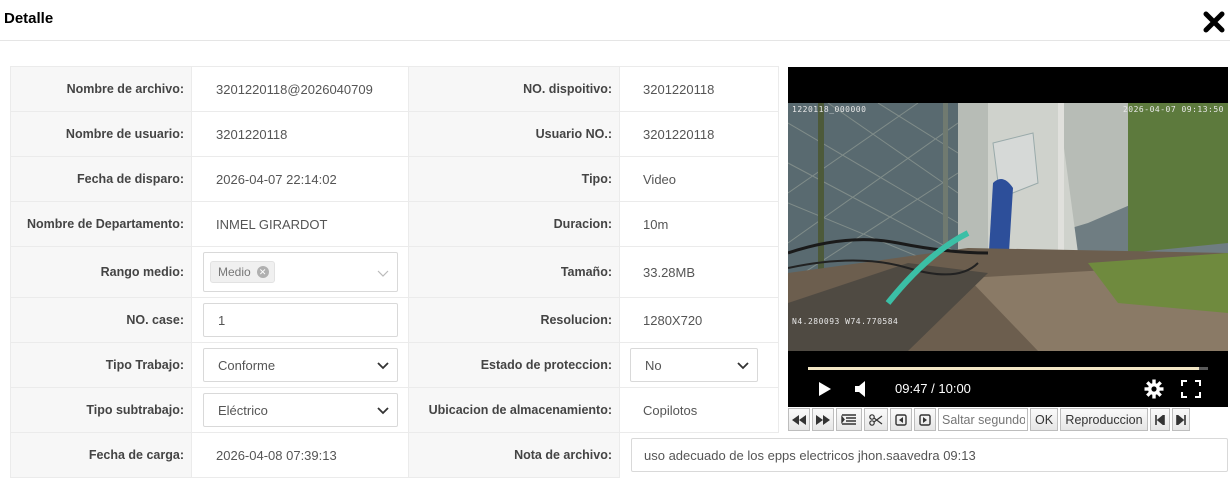 The width and height of the screenshot is (1230, 484). I want to click on value-ubicacion: Copilotos, so click(699, 410).